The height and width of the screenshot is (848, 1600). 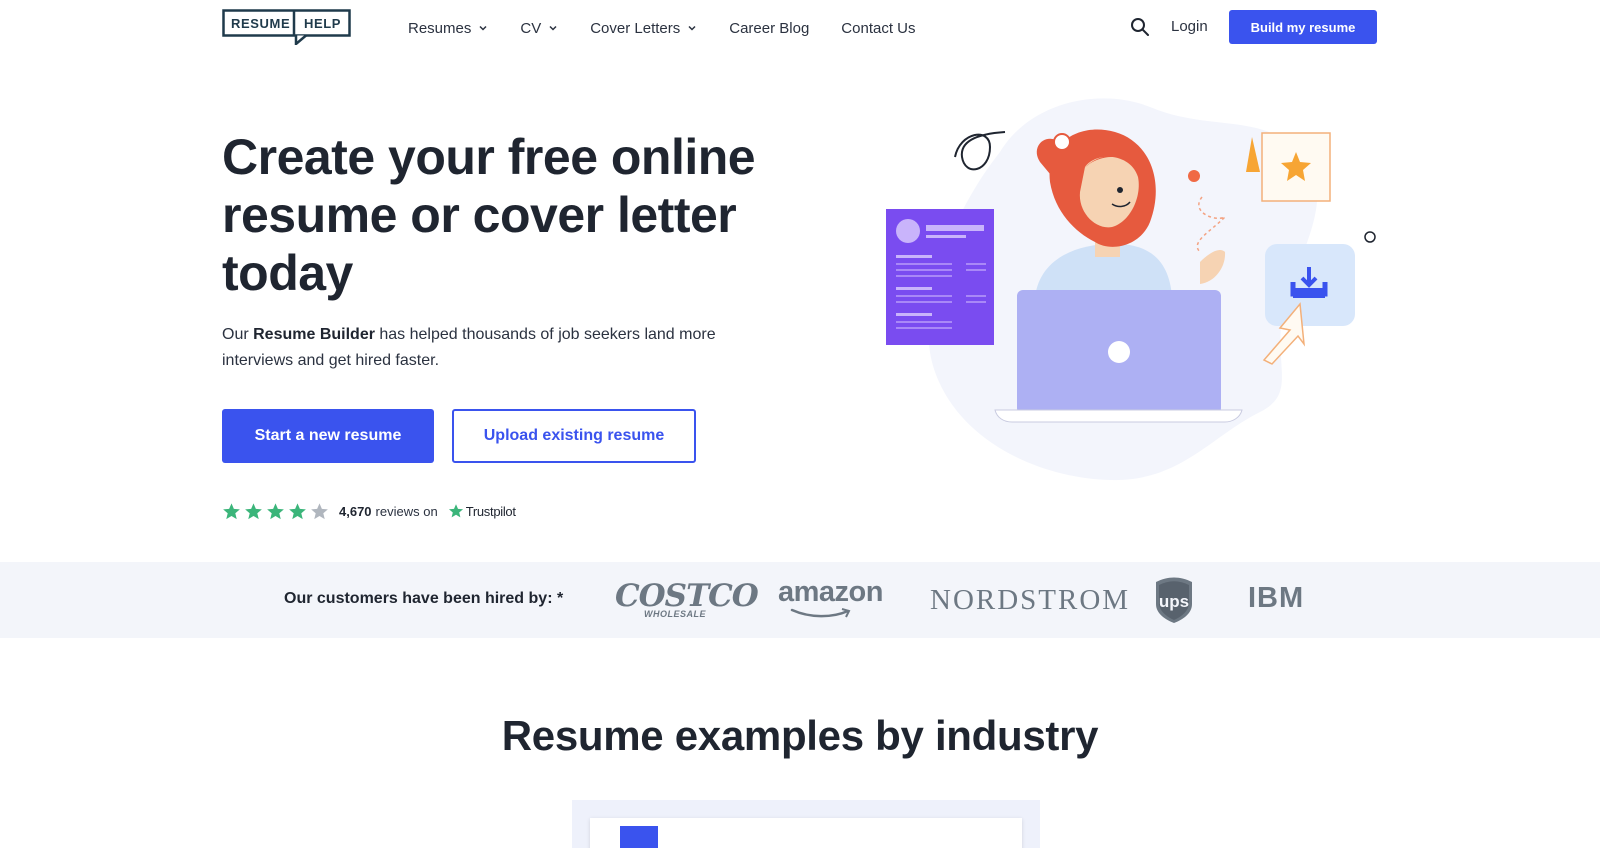 I want to click on ups-logo: ups, so click(x=1174, y=602).